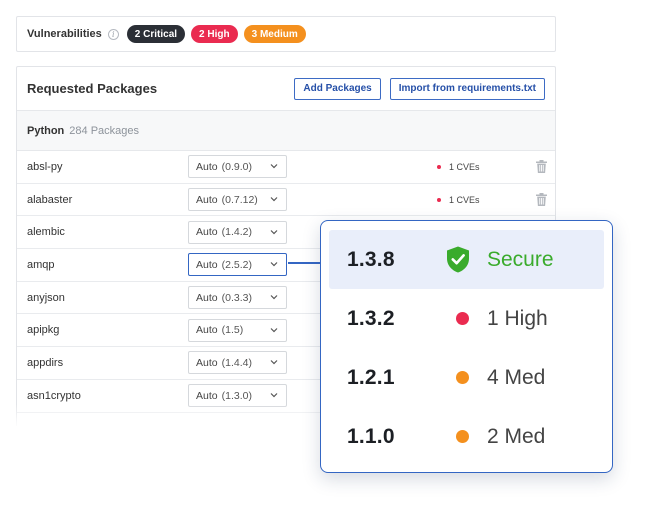 This screenshot has height=517, width=656. Describe the element at coordinates (337, 88) in the screenshot. I see `add-packages-button: Add Packages` at that location.